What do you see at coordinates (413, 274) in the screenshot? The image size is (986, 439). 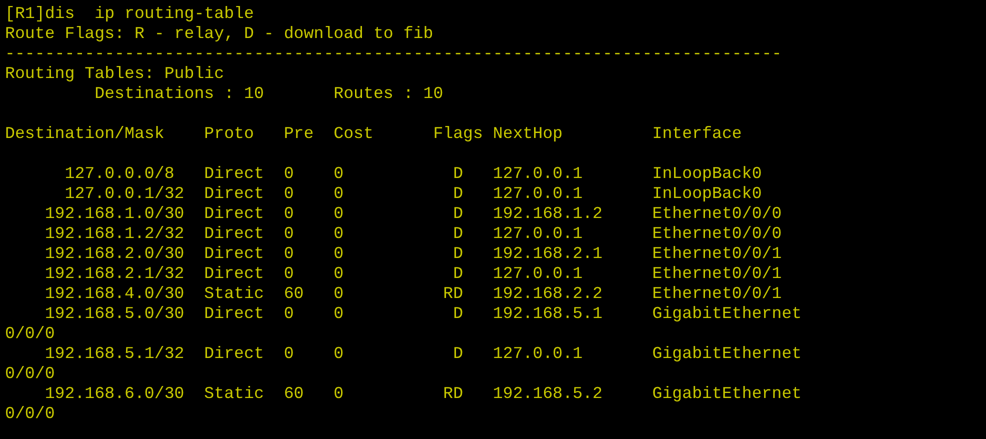 I see `terminal-line: 192.168.2.1/32 Direct 0 0 D 127.0.0.1 Ethernet0/0/1` at bounding box center [413, 274].